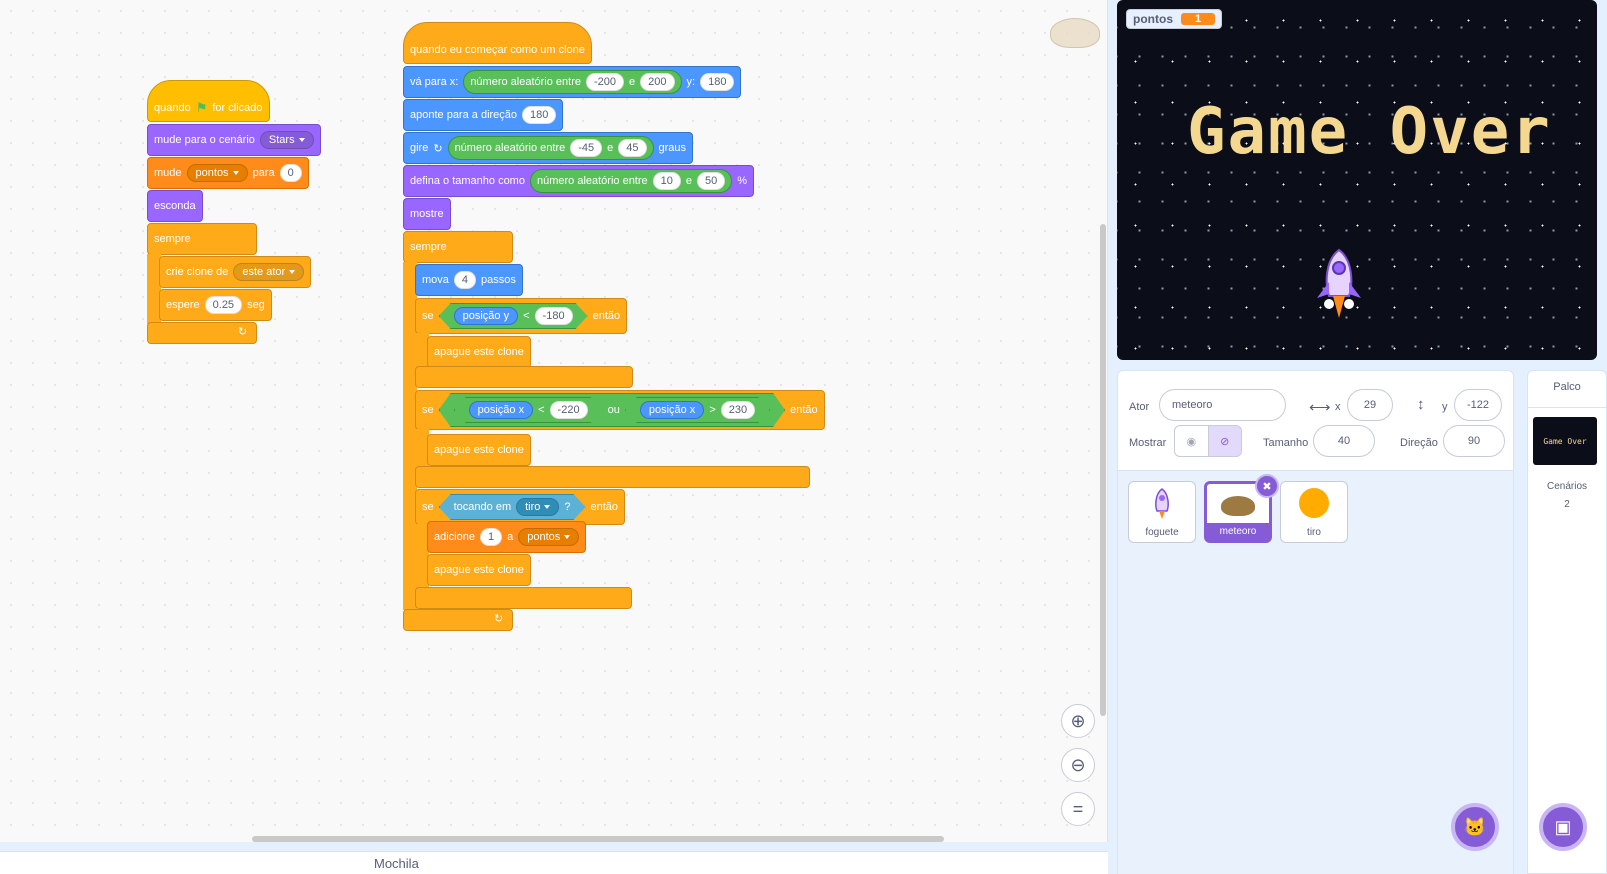  I want to click on if-block: se posição y < -180 então, so click(521, 316).